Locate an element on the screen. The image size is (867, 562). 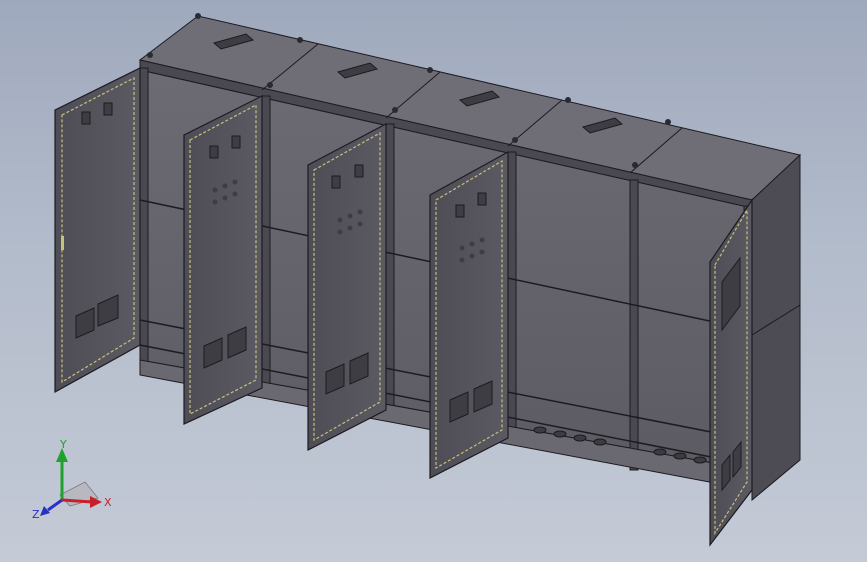
z-axis-arrow is located at coordinates (45, 511).